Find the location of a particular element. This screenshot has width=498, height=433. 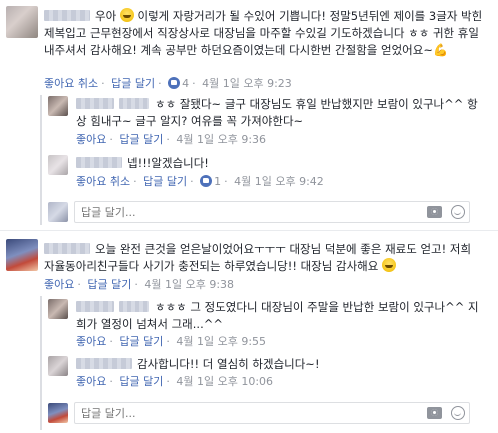

comment-text: 우아 is located at coordinates (106, 16).